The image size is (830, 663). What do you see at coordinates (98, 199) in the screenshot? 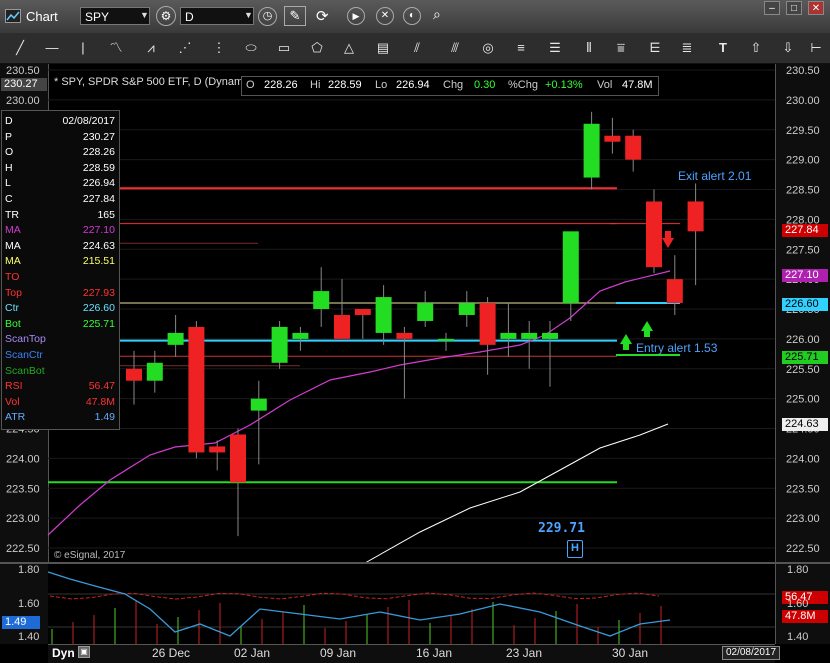
I see `info-value: 227.84` at bounding box center [98, 199].